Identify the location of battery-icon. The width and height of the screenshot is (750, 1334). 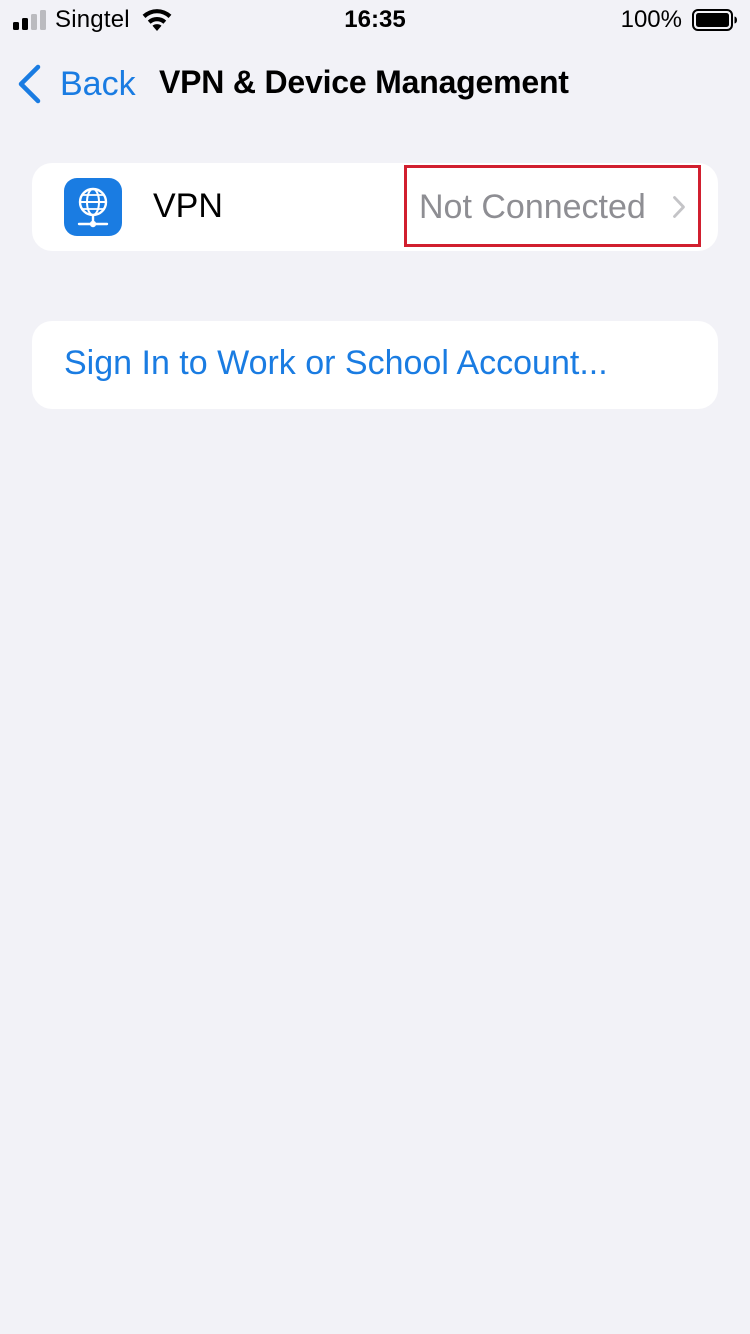
(714, 20).